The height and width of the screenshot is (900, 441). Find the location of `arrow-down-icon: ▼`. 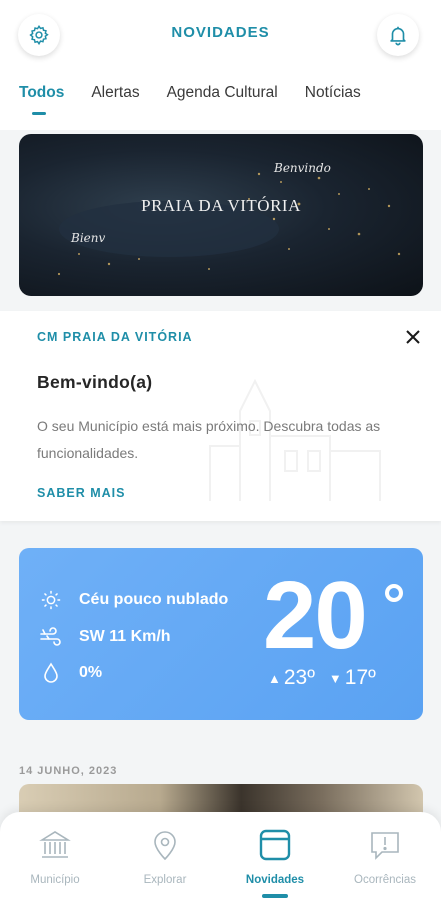

arrow-down-icon: ▼ is located at coordinates (335, 678).